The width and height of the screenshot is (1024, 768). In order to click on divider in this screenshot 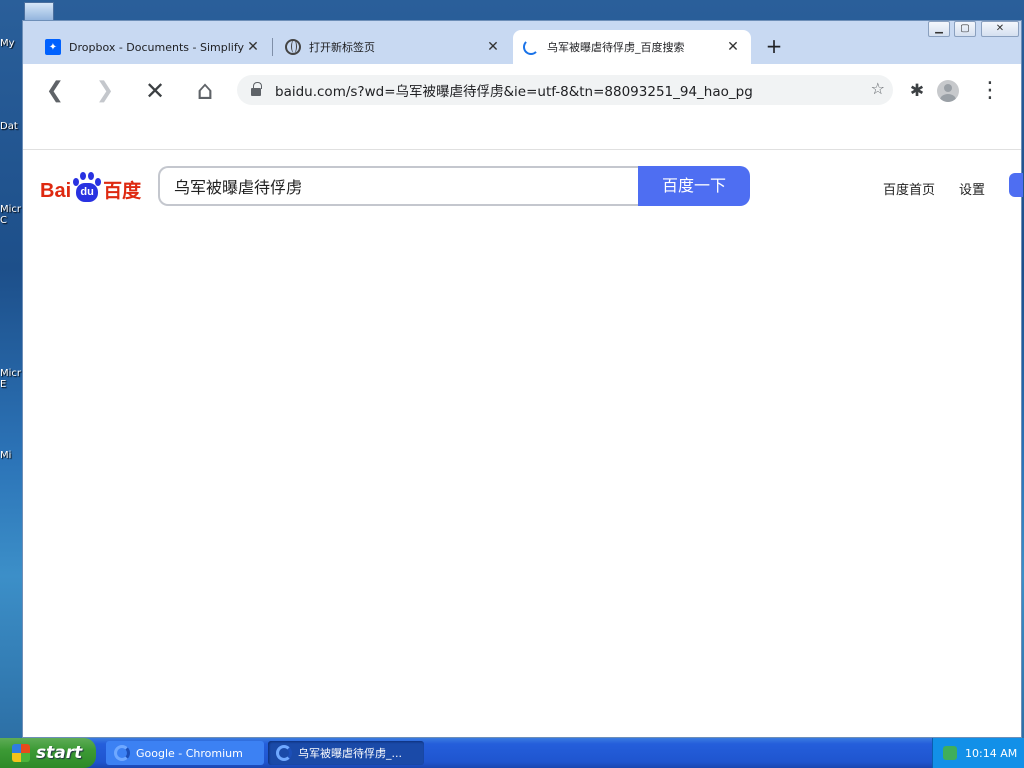, I will do `click(522, 149)`.